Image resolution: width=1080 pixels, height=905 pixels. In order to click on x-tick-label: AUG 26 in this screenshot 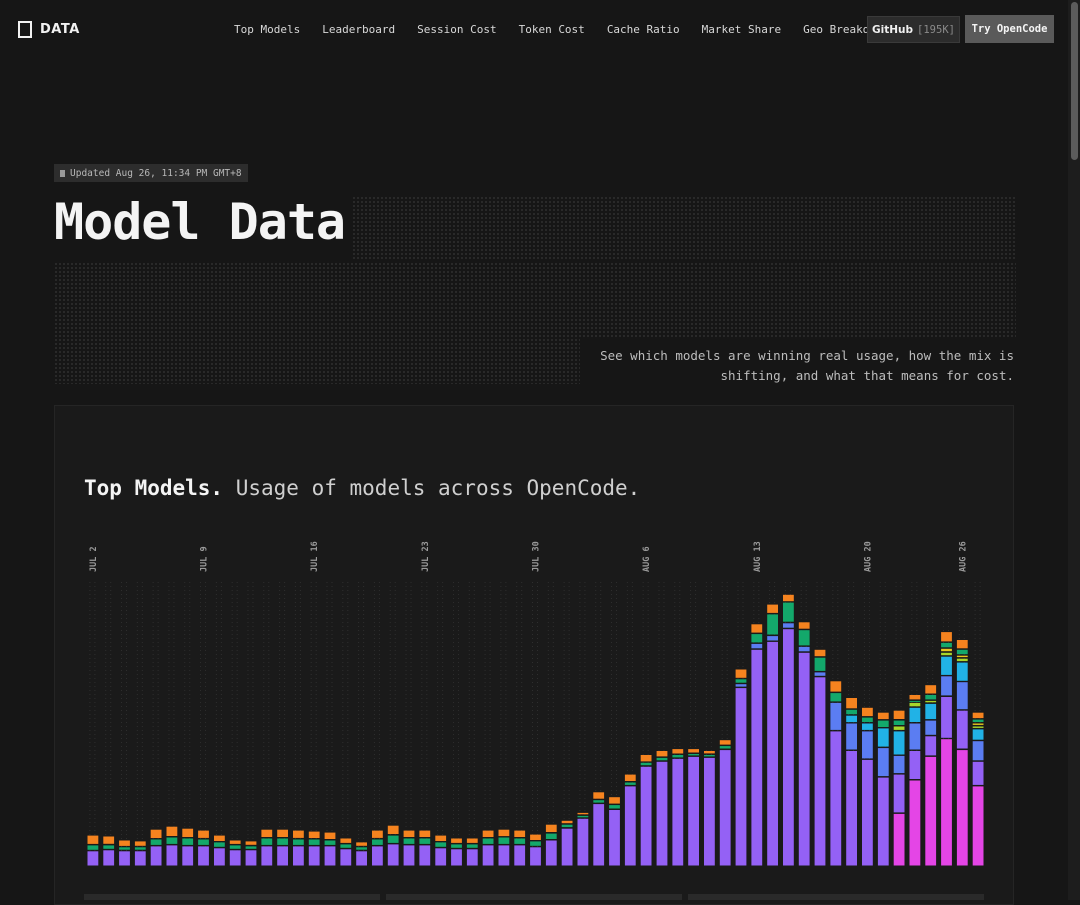, I will do `click(963, 556)`.